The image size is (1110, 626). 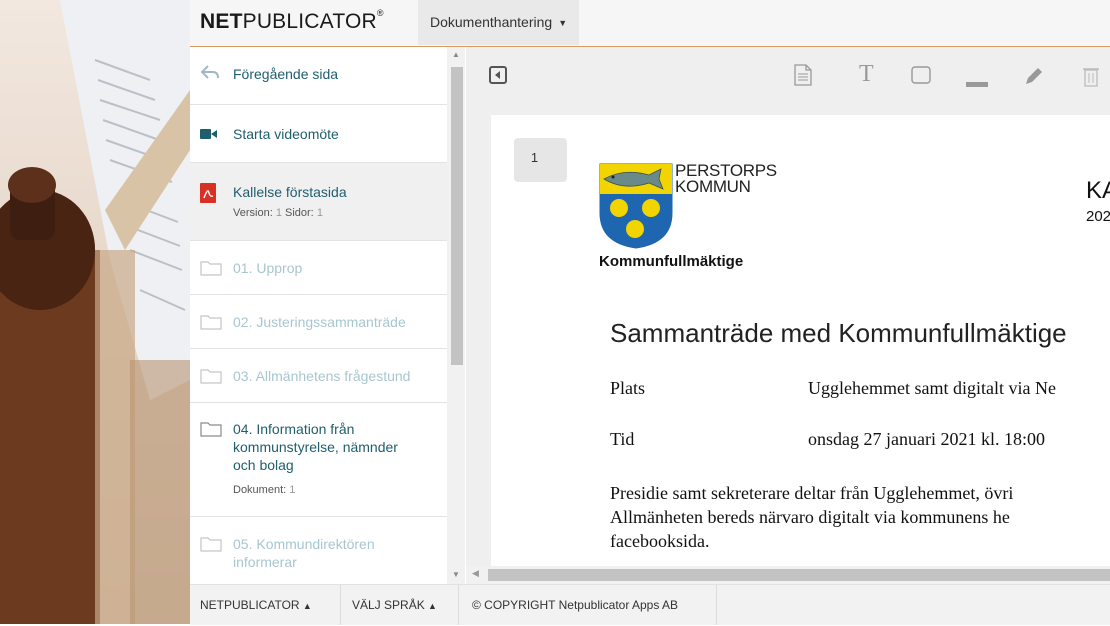 I want to click on sidebar-item-label: 05. Kommundirektören informerar, so click(x=304, y=553).